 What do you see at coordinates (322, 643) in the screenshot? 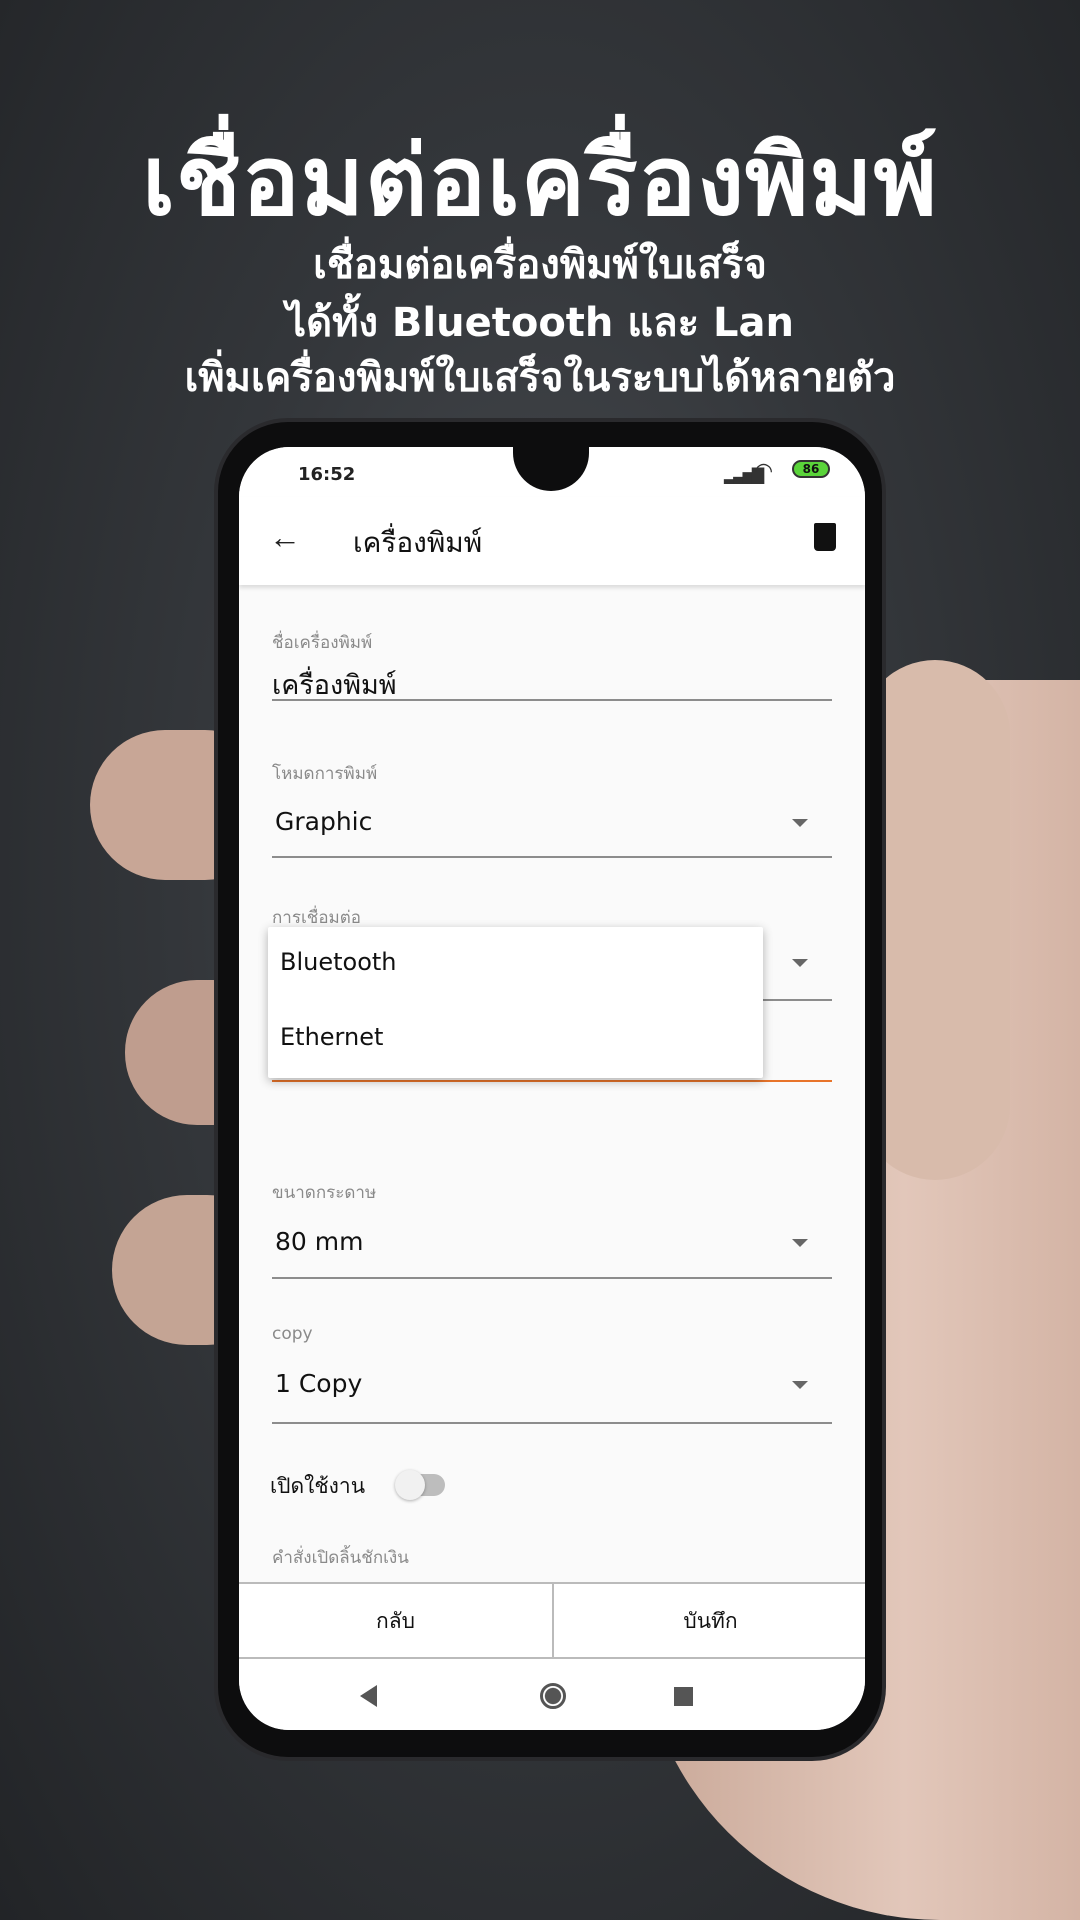
I see `printer-name-label: ชื่อเครื่องพิมพ์` at bounding box center [322, 643].